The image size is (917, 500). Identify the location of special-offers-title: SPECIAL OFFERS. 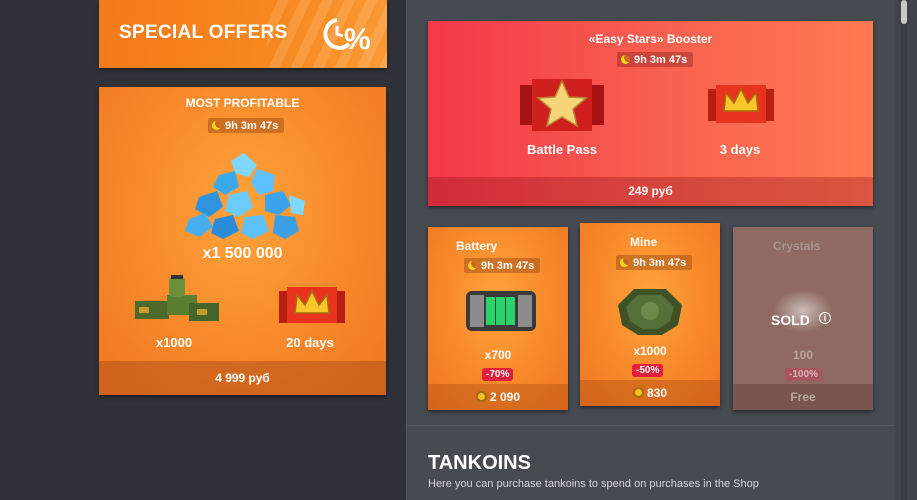
(203, 32).